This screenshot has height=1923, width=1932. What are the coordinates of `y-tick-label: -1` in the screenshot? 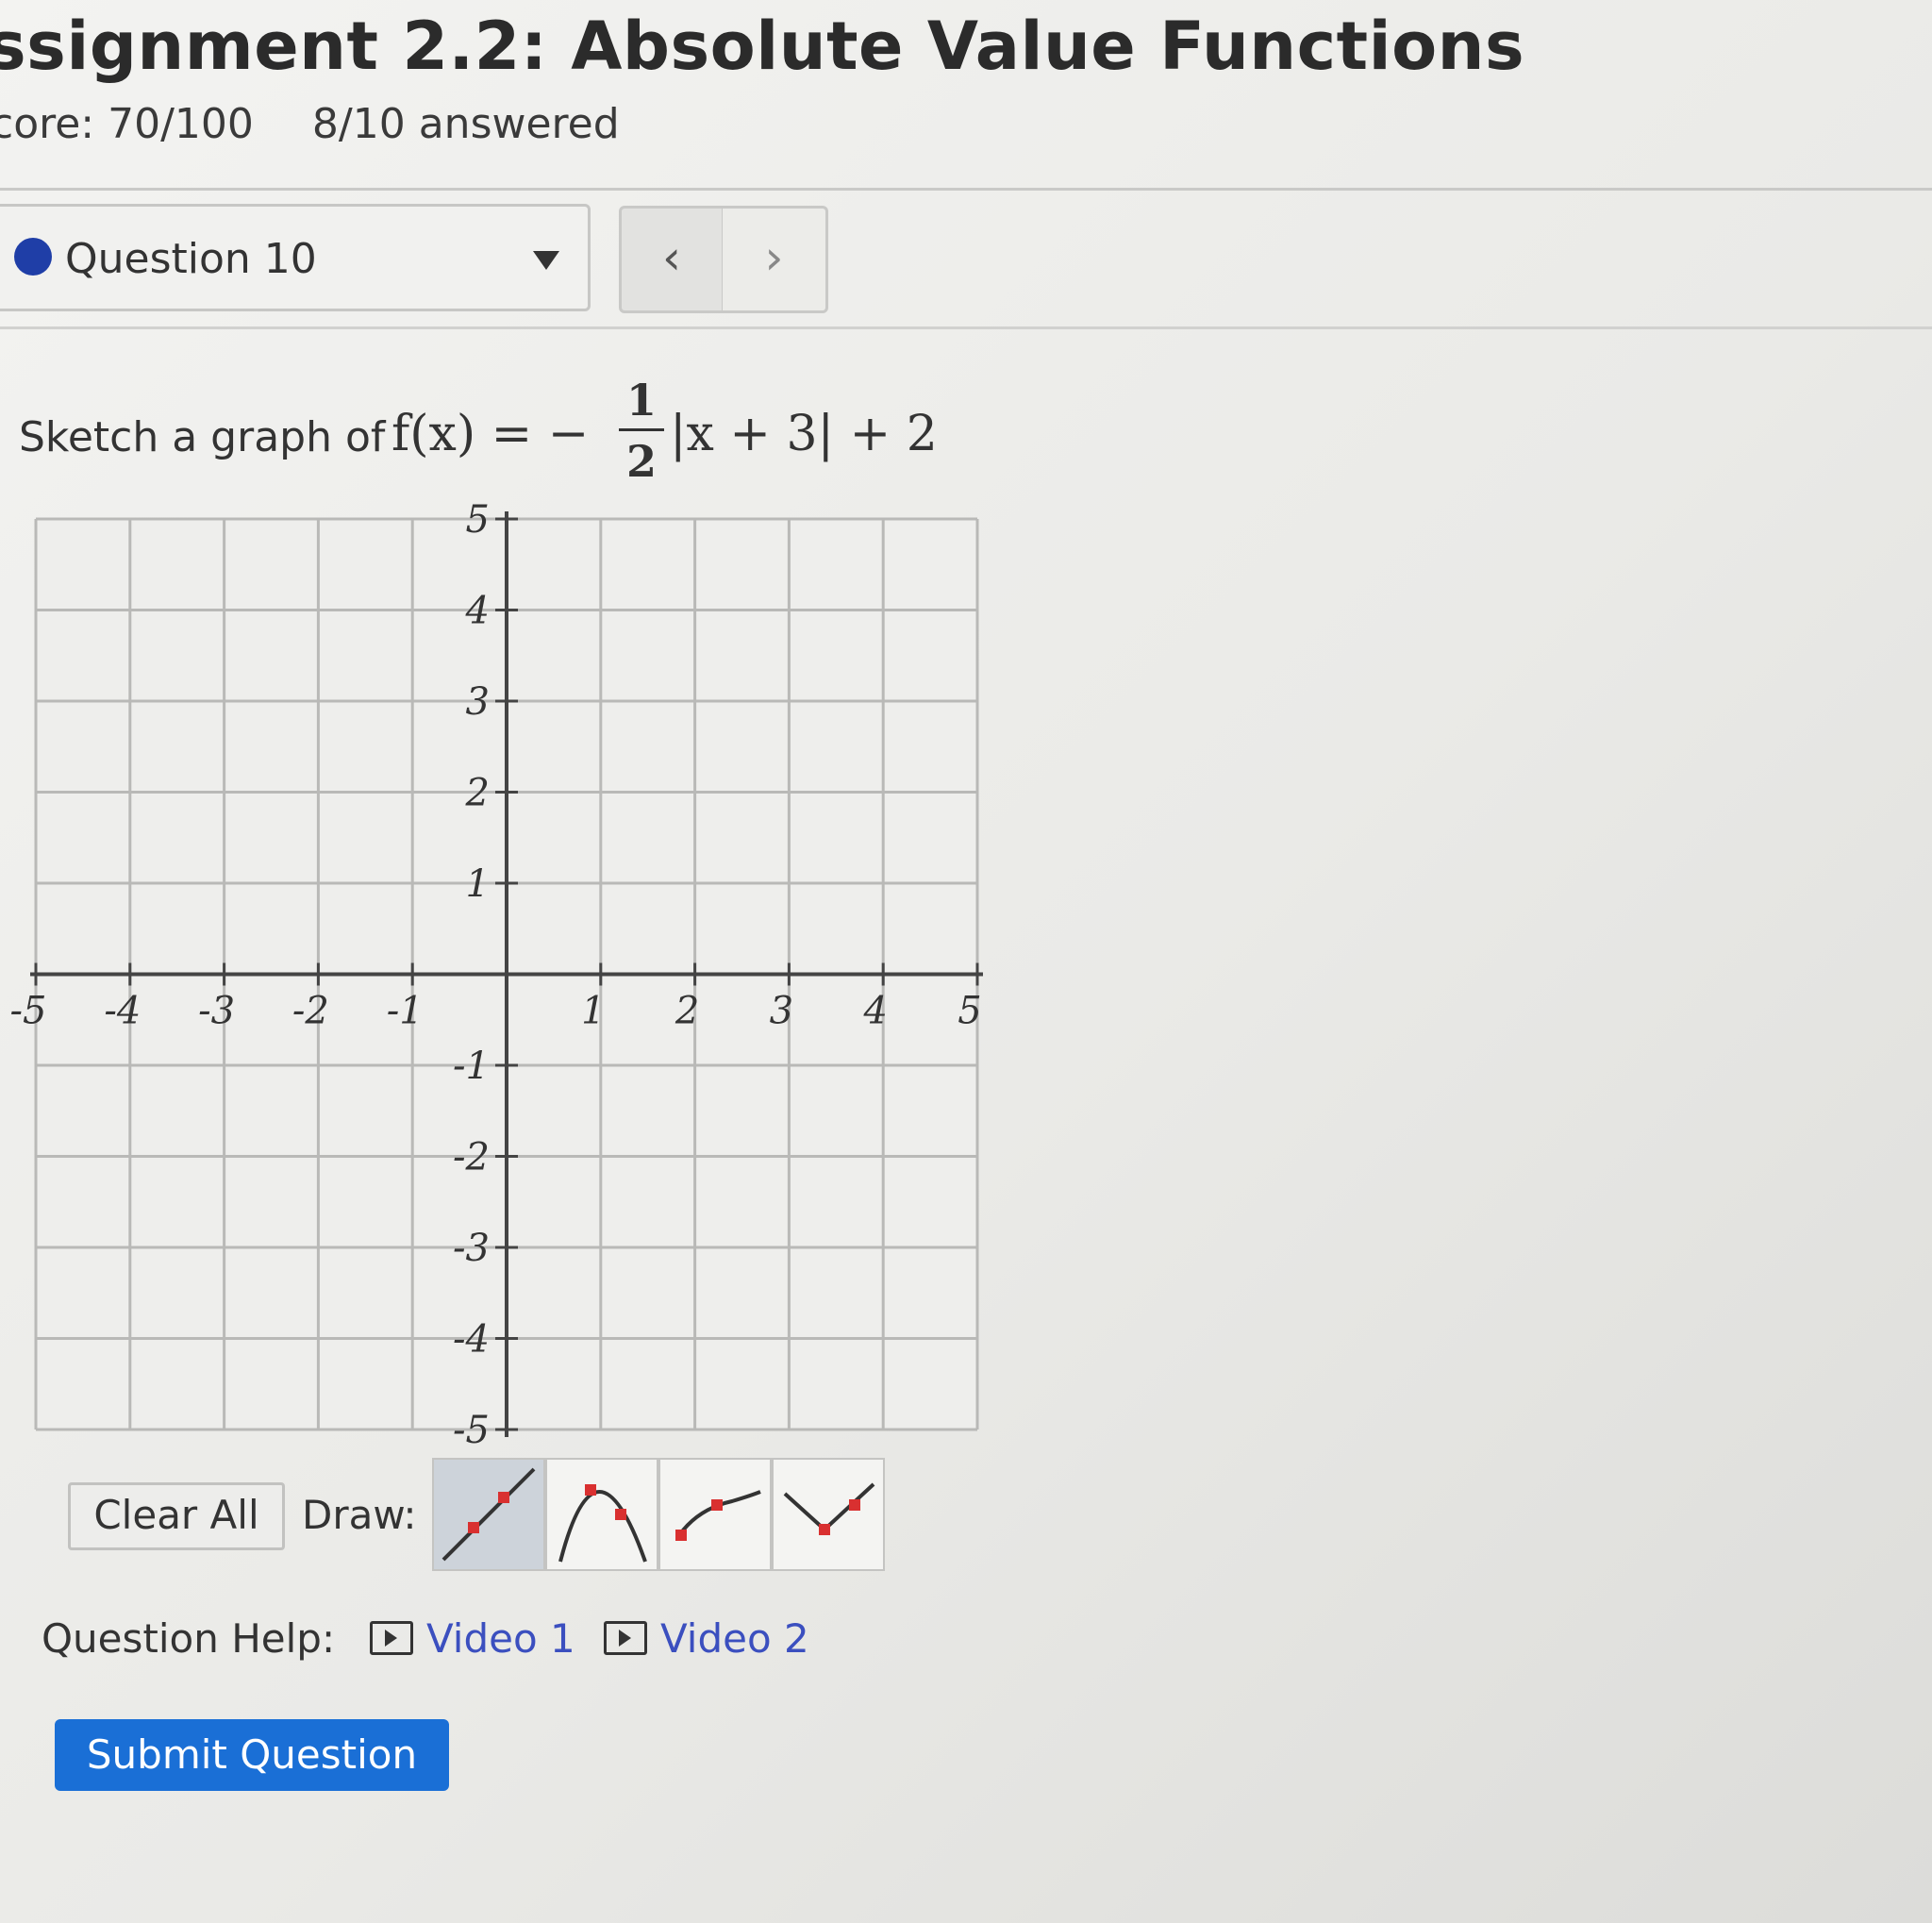 It's located at (472, 1066).